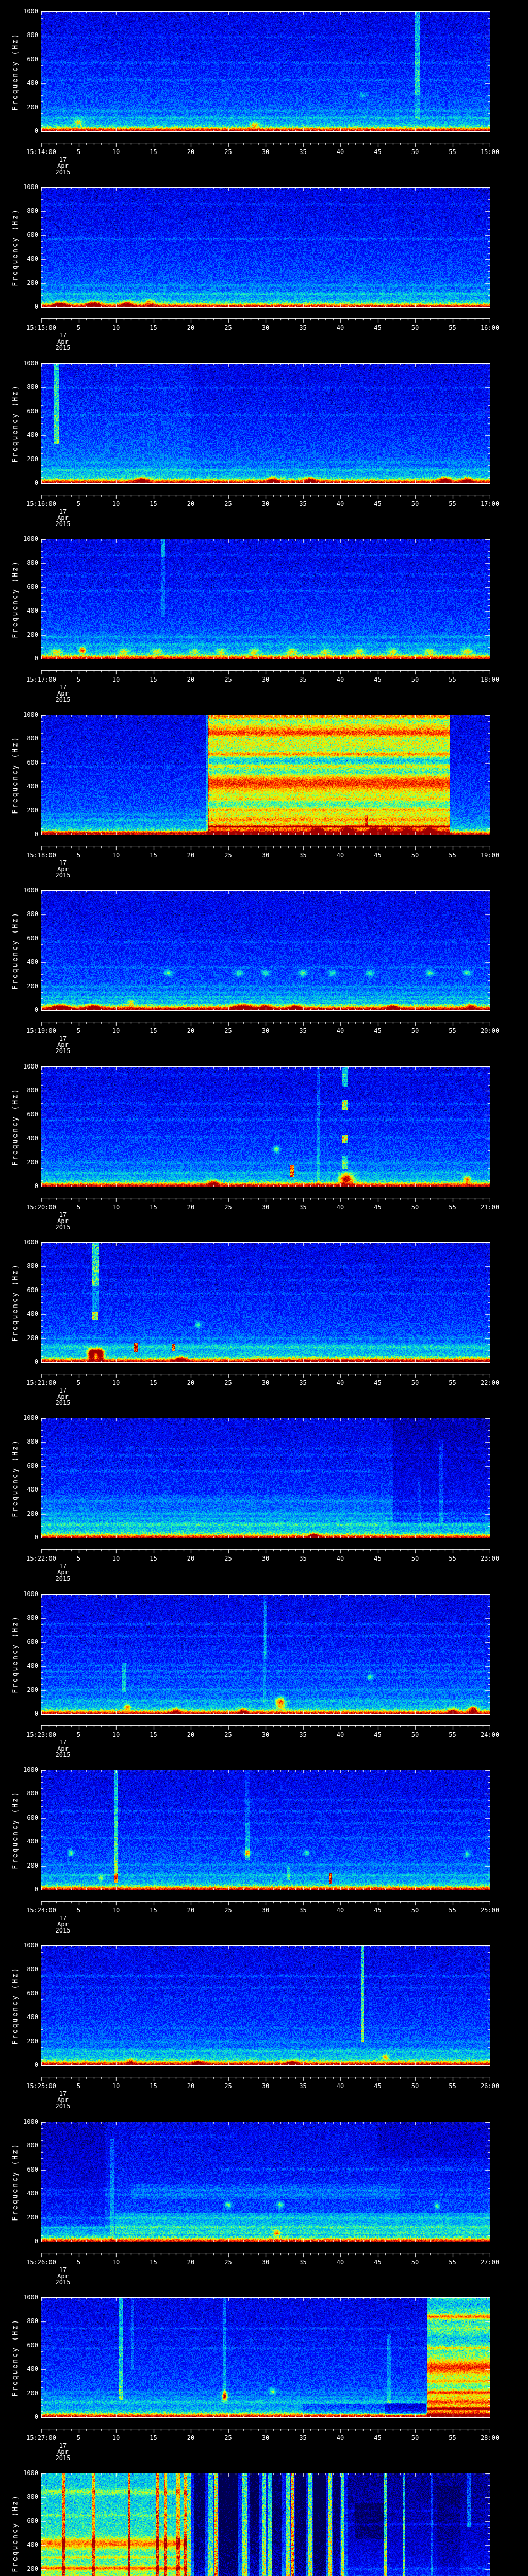 The height and width of the screenshot is (2576, 528). Describe the element at coordinates (41, 504) in the screenshot. I see `x-start-time-label: 15:16:00` at that location.